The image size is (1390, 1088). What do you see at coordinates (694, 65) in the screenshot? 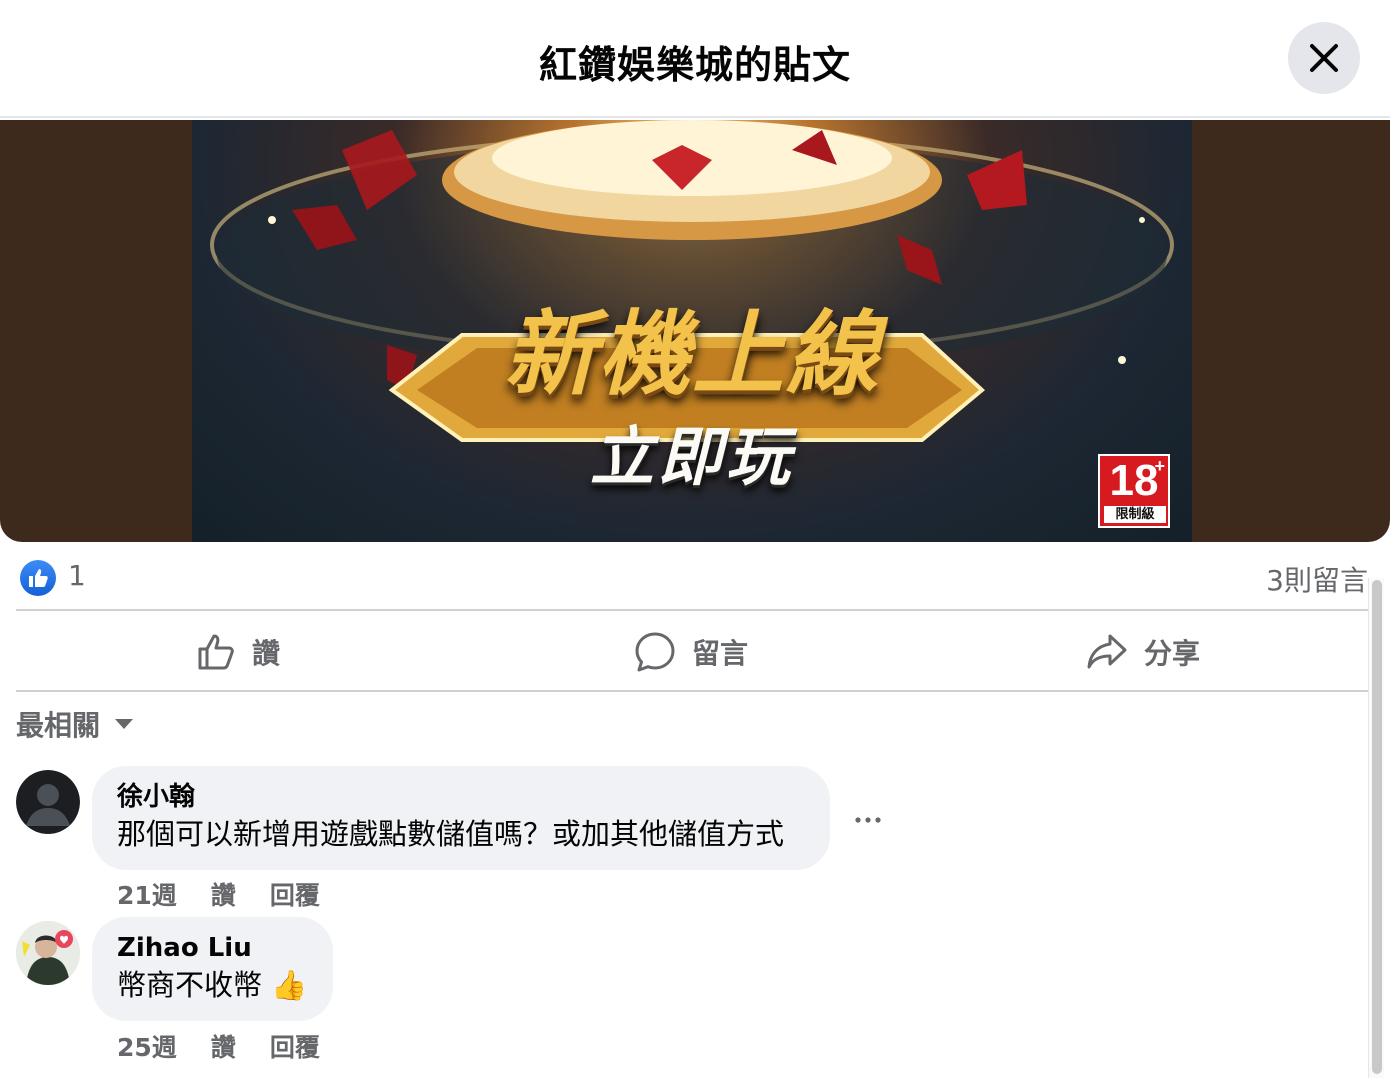
I see `dialog-title: 紅鑽娛樂城的貼文` at bounding box center [694, 65].